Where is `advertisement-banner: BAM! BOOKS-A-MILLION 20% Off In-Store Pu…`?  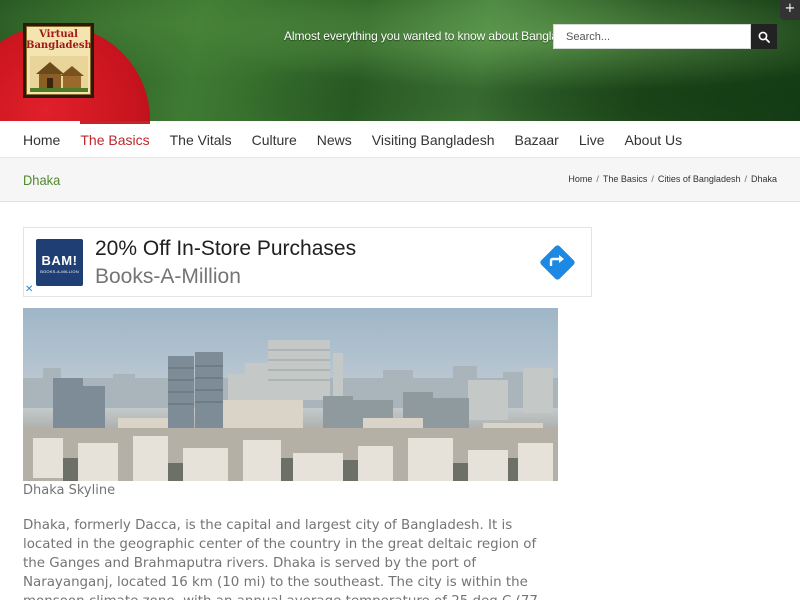 advertisement-banner: BAM! BOOKS-A-MILLION 20% Off In-Store Pu… is located at coordinates (307, 262).